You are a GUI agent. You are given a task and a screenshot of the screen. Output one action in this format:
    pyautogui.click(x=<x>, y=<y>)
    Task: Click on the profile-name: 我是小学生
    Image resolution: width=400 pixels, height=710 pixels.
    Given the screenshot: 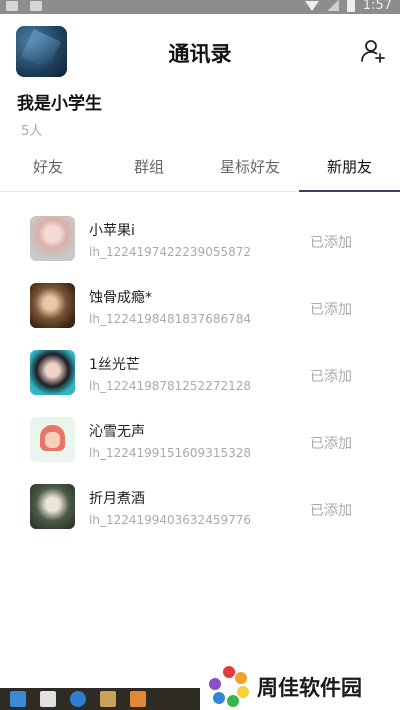 What is the action you would take?
    pyautogui.click(x=59, y=104)
    